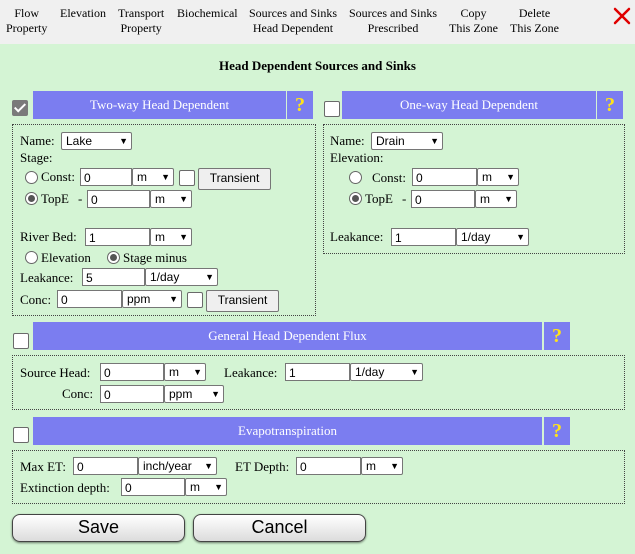  I want to click on two-way-stage-transient-button: Transient, so click(234, 179).